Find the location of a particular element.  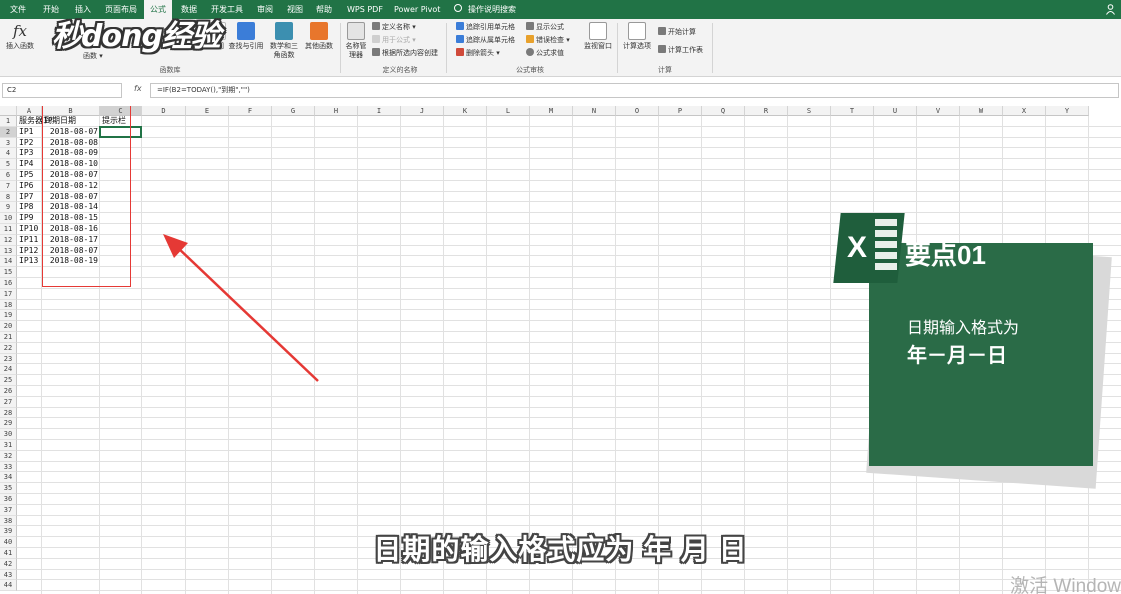

remove-arrows-button: 删除箭头 ▾ is located at coordinates (478, 53).